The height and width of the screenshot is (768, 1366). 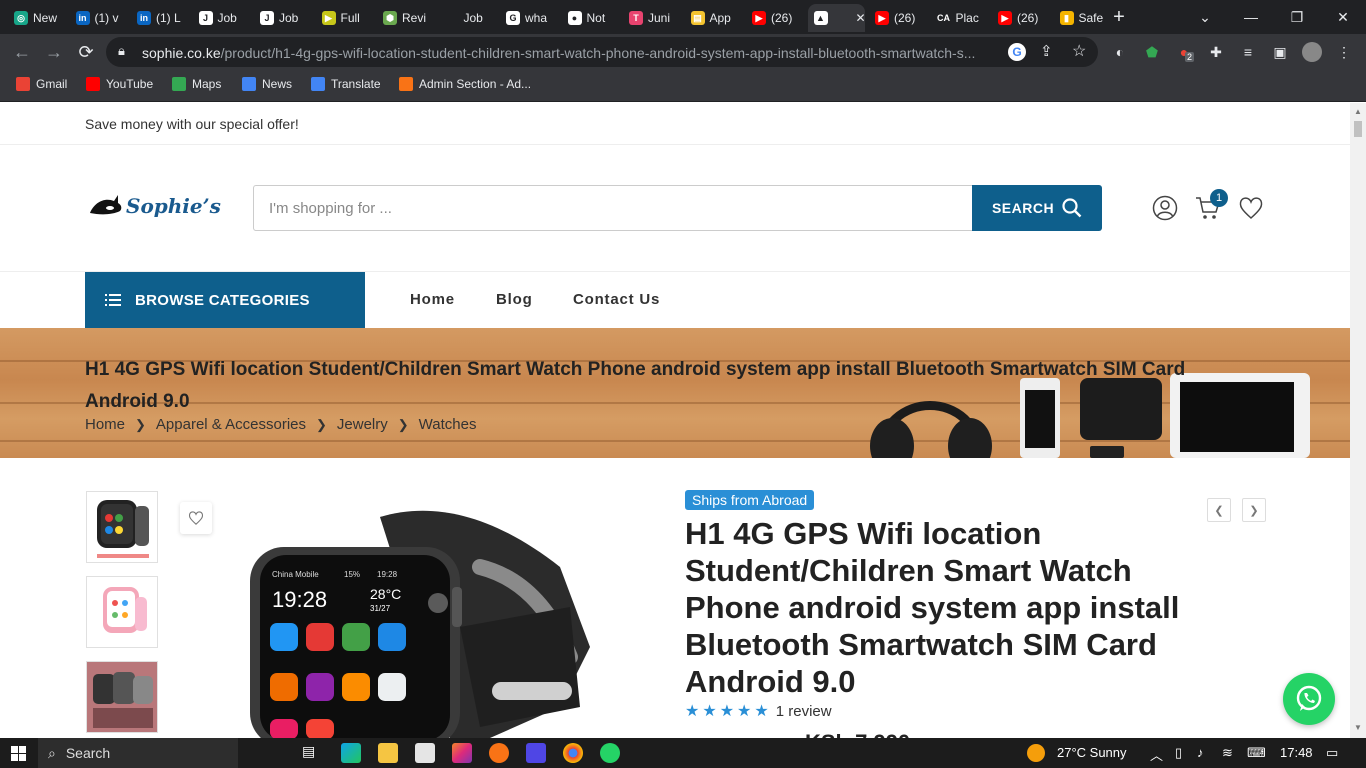 What do you see at coordinates (1092, 752) in the screenshot?
I see `weather-text: 27°C Sunny` at bounding box center [1092, 752].